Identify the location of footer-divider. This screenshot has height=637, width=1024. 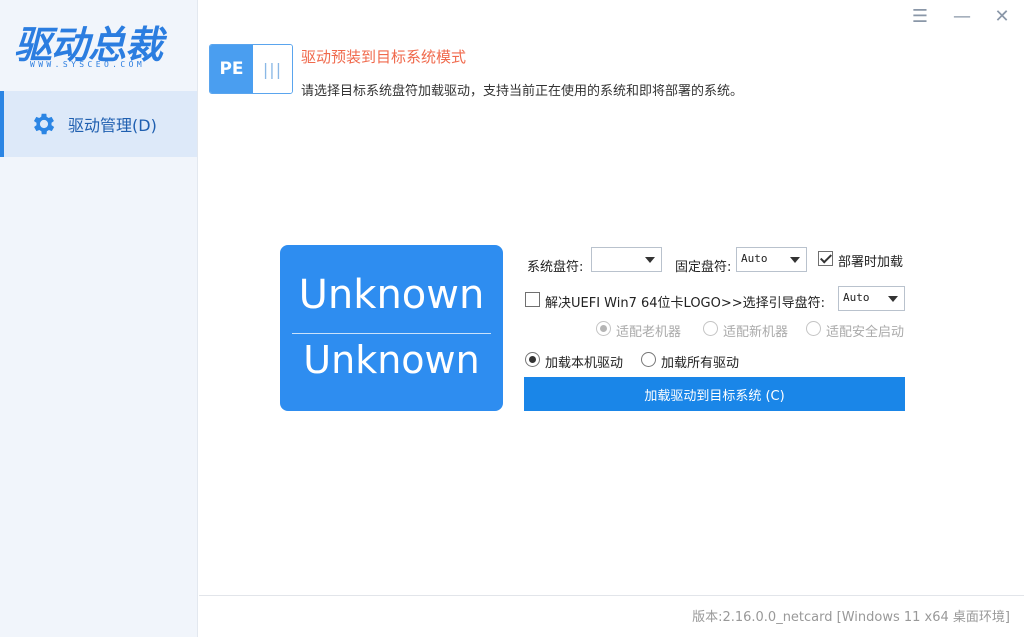
(611, 595).